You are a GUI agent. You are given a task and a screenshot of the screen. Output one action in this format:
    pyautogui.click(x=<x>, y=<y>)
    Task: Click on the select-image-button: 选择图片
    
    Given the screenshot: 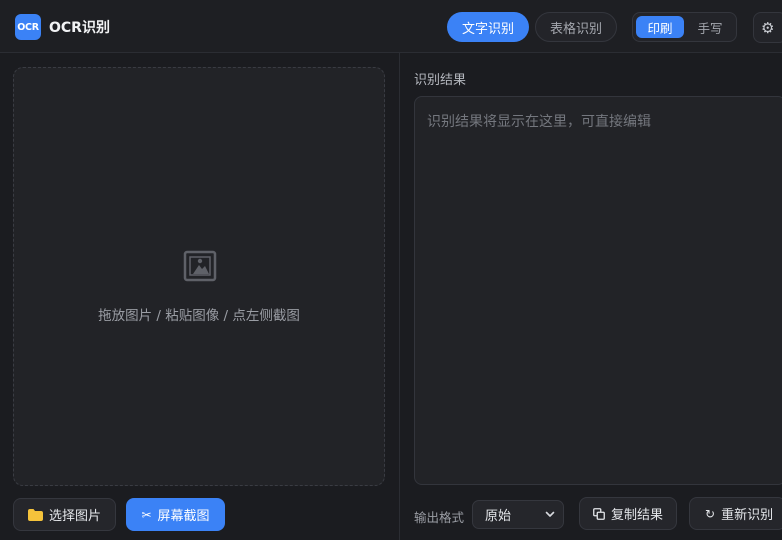 What is the action you would take?
    pyautogui.click(x=64, y=514)
    